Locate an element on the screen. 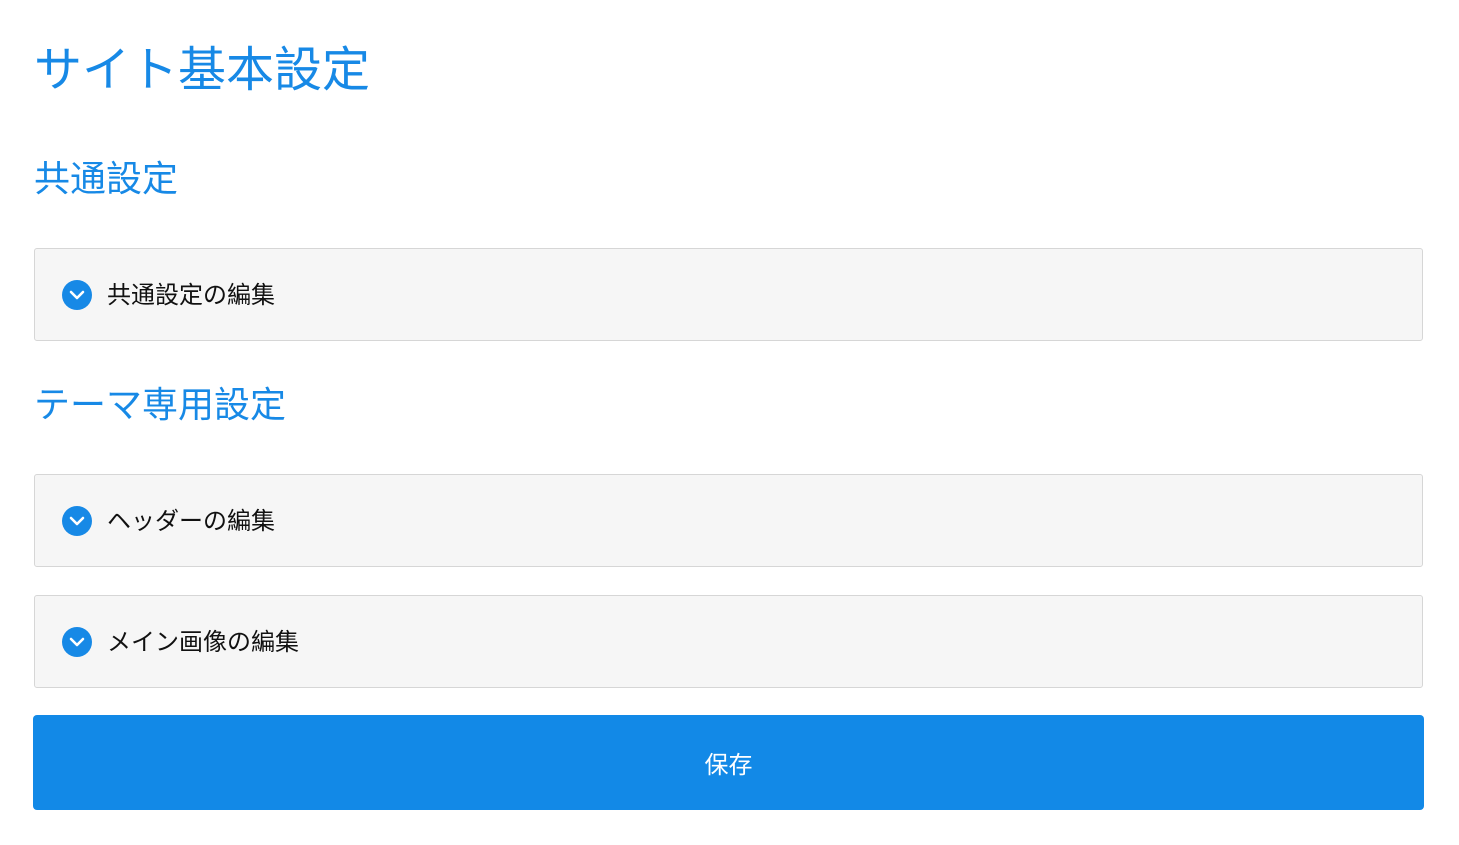 The width and height of the screenshot is (1459, 845). section-heading-common: 共通設定 is located at coordinates (106, 179).